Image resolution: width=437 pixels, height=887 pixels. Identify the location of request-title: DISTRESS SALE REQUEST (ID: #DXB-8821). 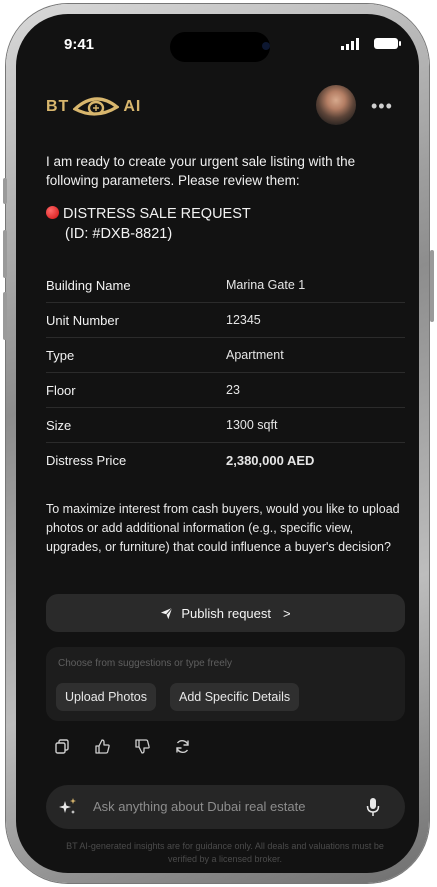
(148, 224).